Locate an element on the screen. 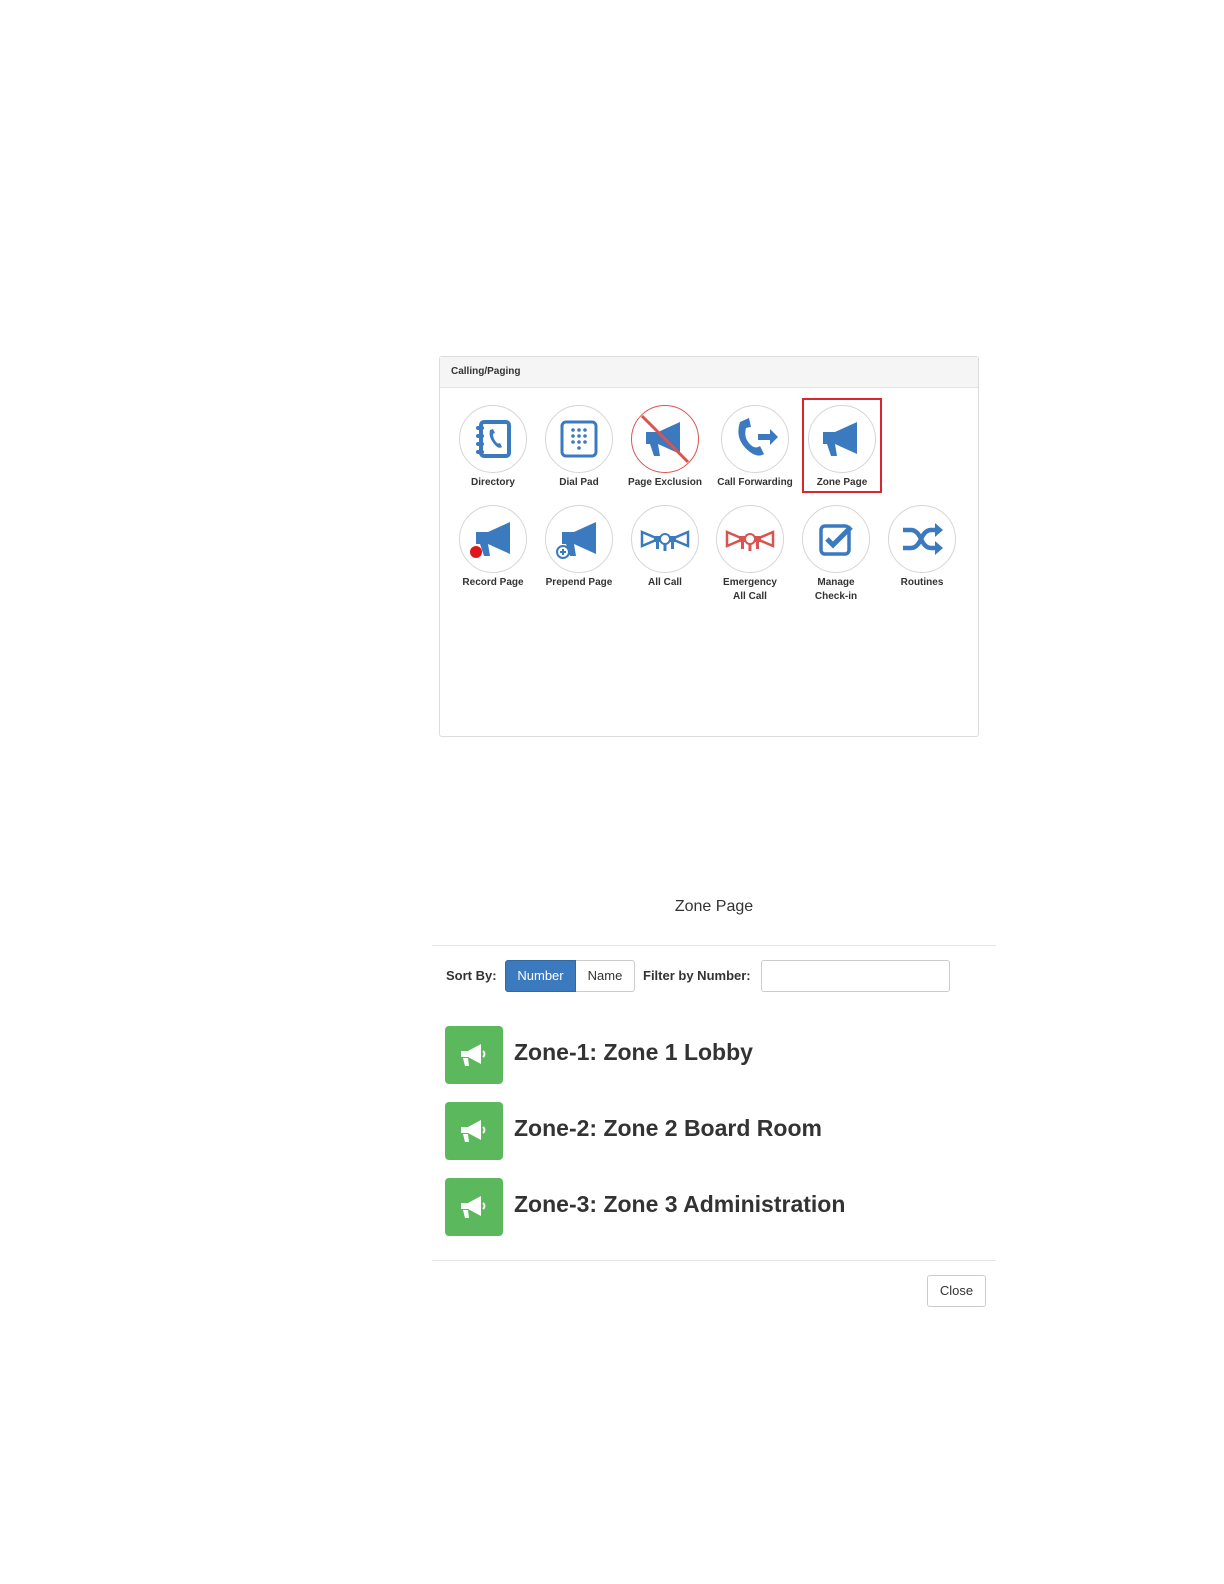 The height and width of the screenshot is (1584, 1224). tile-label: Manage Check-in is located at coordinates (836, 590).